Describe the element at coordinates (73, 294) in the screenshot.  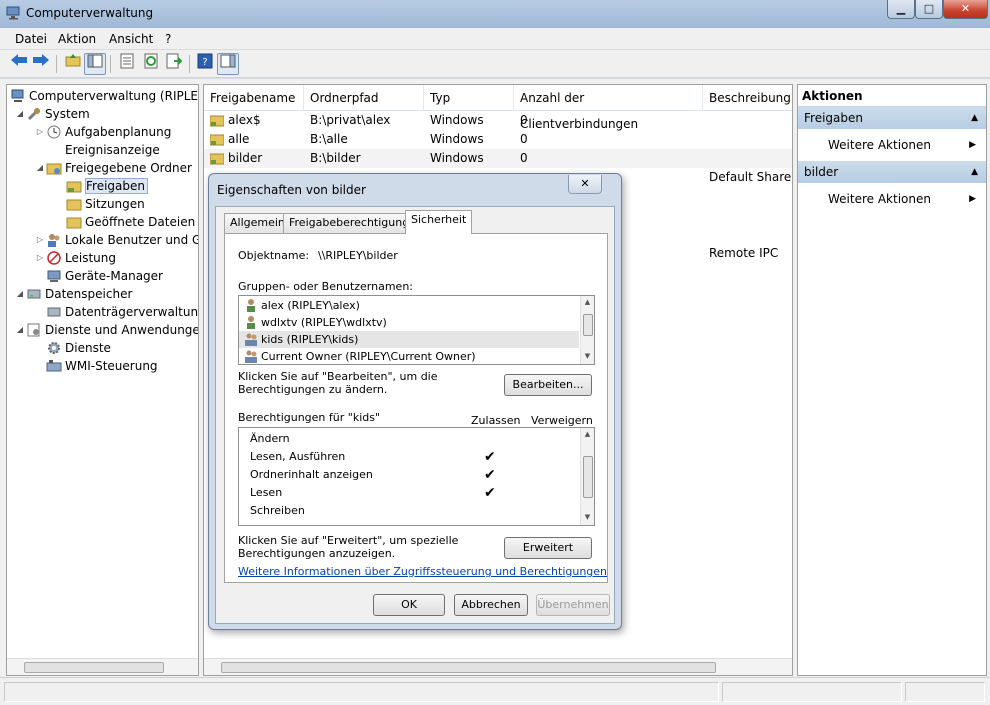
I see `tree-item-datenspeicher: ◢ Datenspeicher` at that location.